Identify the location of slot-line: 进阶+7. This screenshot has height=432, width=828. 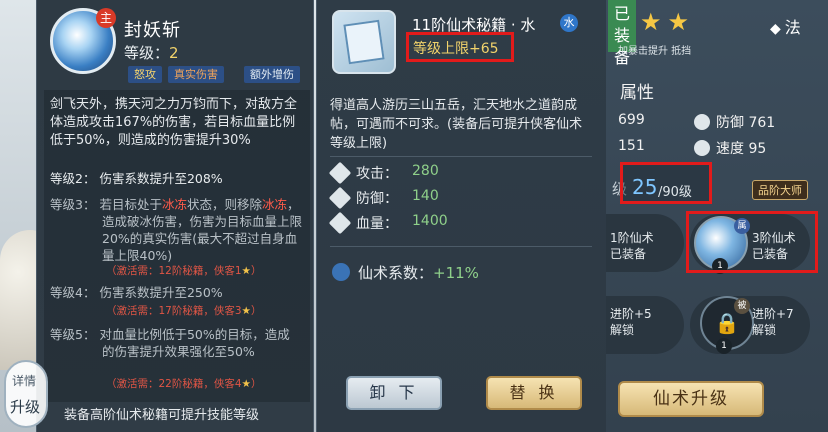
(773, 314).